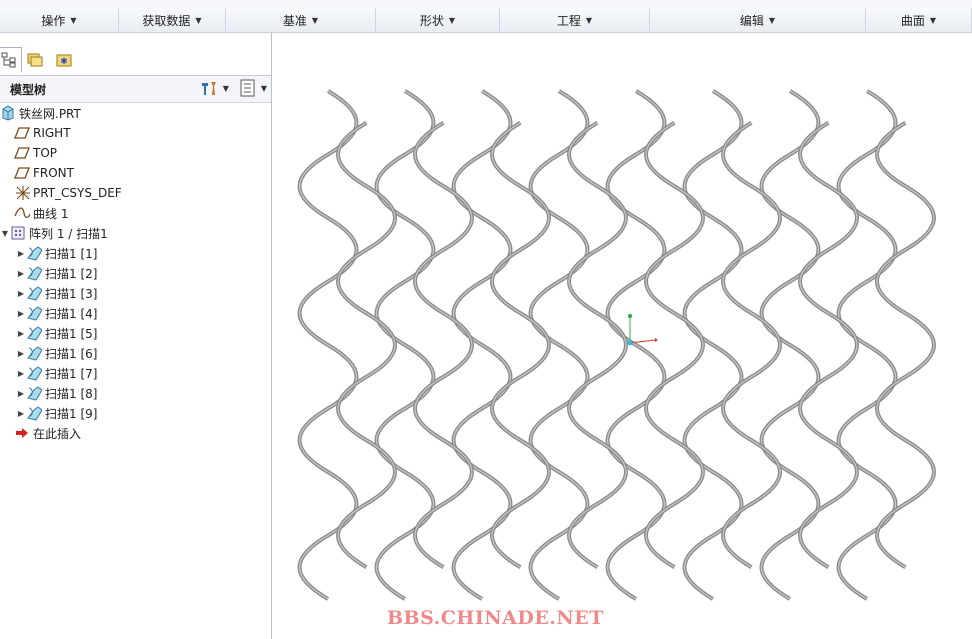 This screenshot has width=972, height=639. Describe the element at coordinates (135, 373) in the screenshot. I see `tree-item: ▶ 扫描1 [7]` at that location.